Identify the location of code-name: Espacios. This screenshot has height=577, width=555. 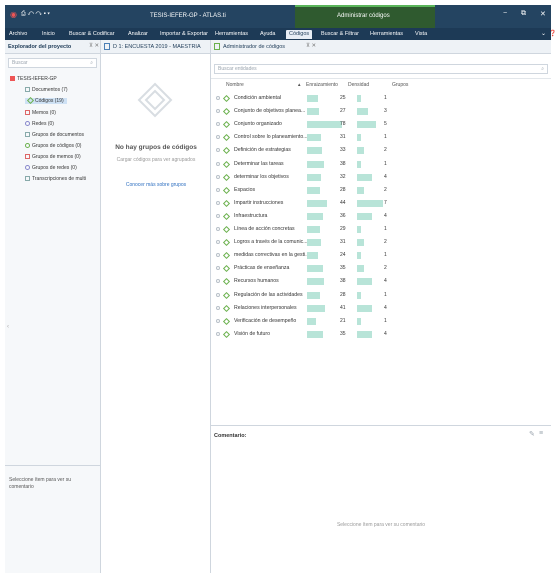
(245, 189).